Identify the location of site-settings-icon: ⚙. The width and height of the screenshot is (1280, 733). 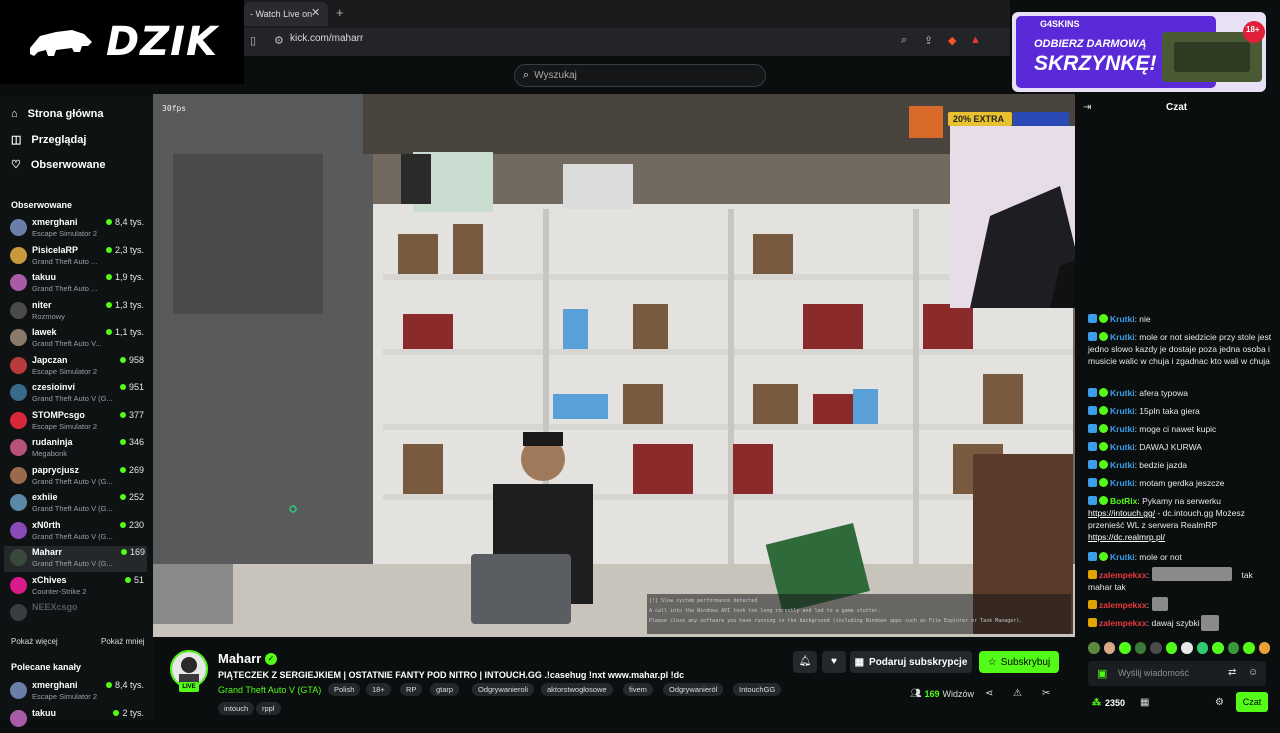
(279, 40).